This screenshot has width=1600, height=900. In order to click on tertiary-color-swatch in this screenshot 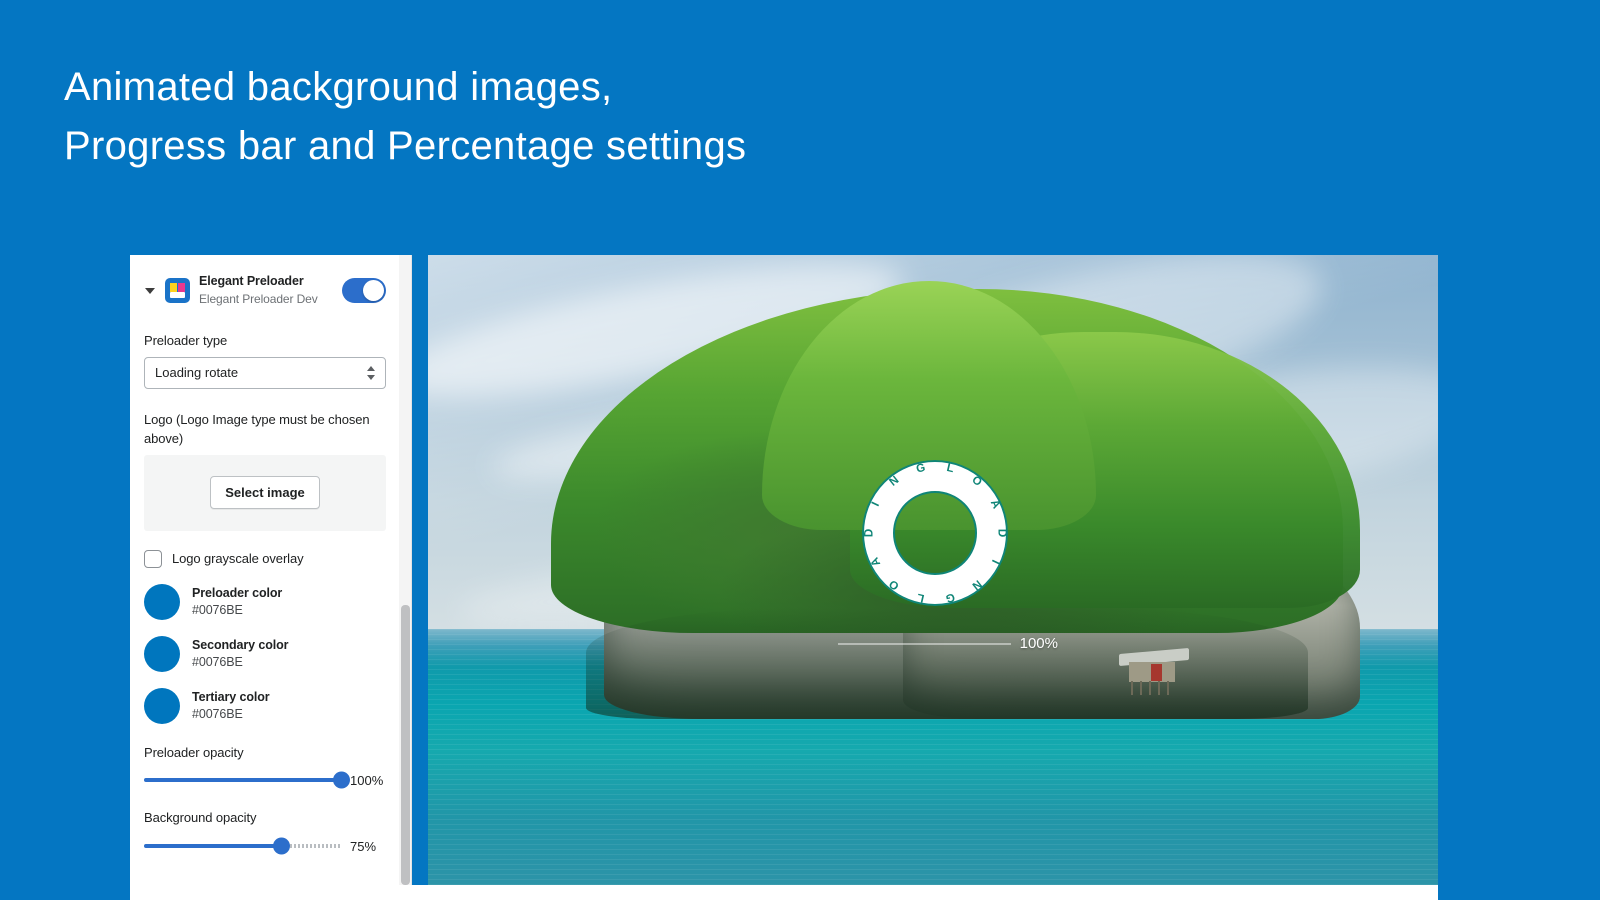, I will do `click(162, 705)`.